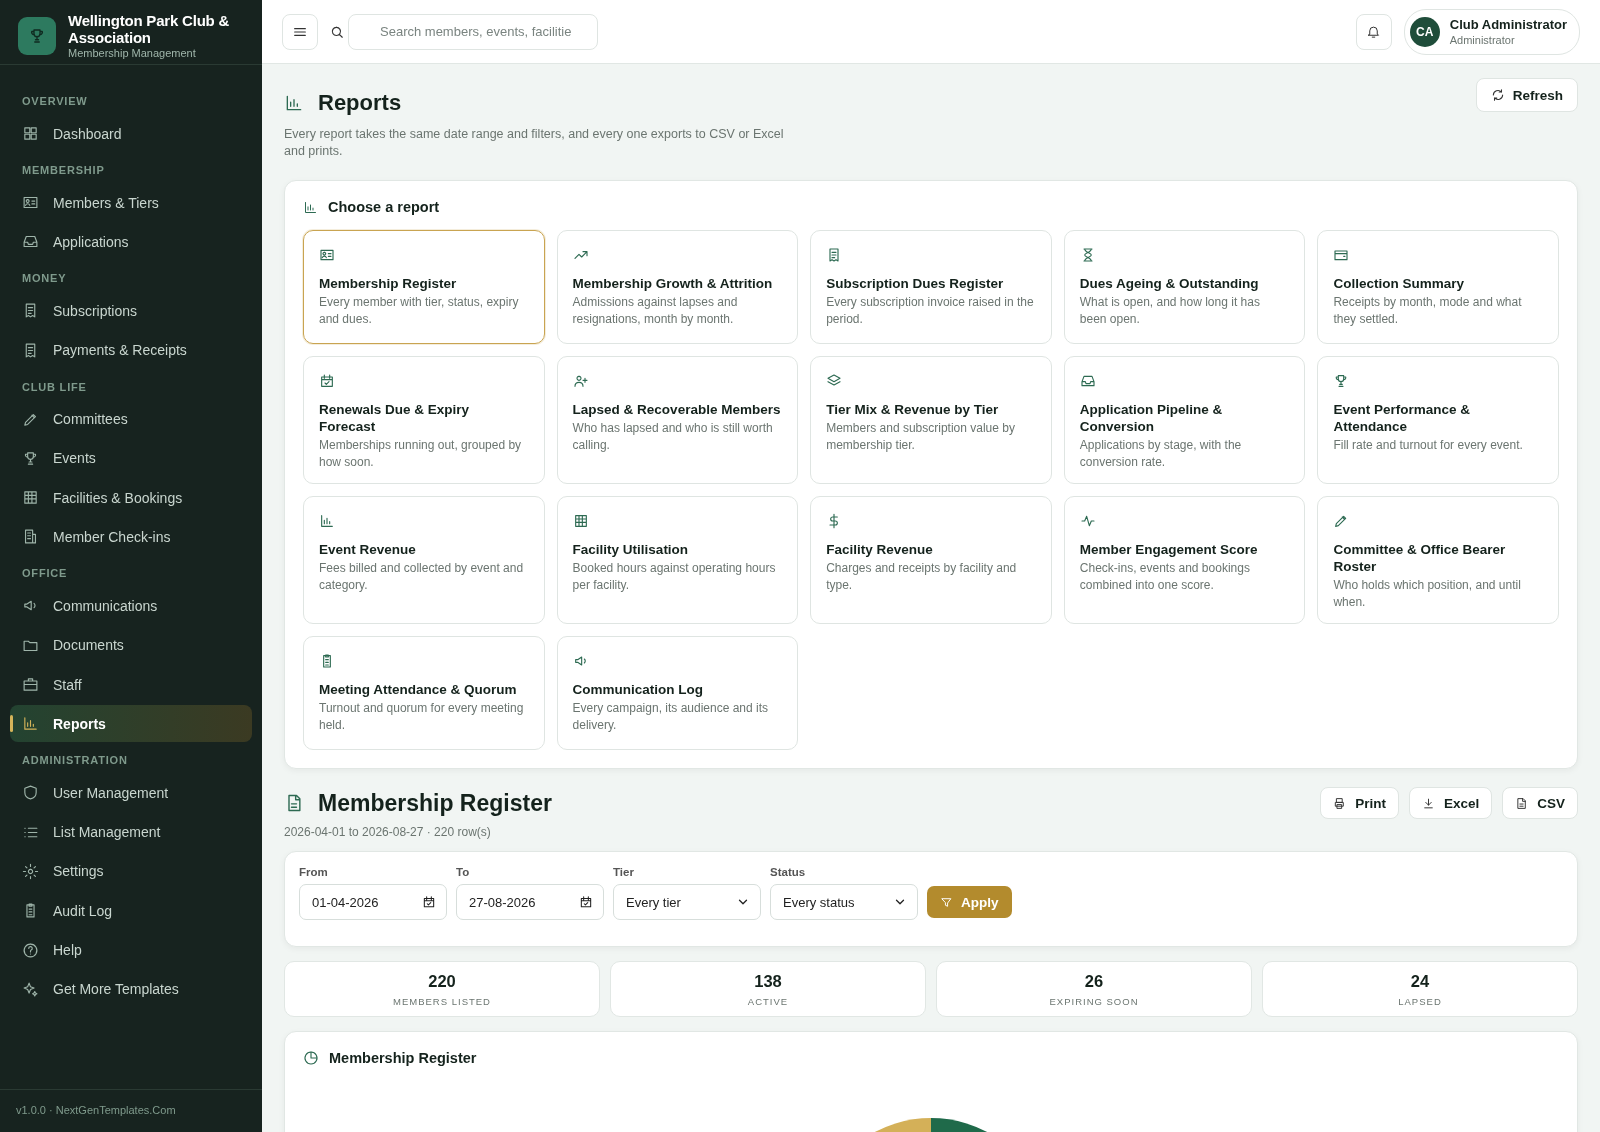 The width and height of the screenshot is (1600, 1132). Describe the element at coordinates (132, 53) in the screenshot. I see `app-subtitle: Membership Management` at that location.